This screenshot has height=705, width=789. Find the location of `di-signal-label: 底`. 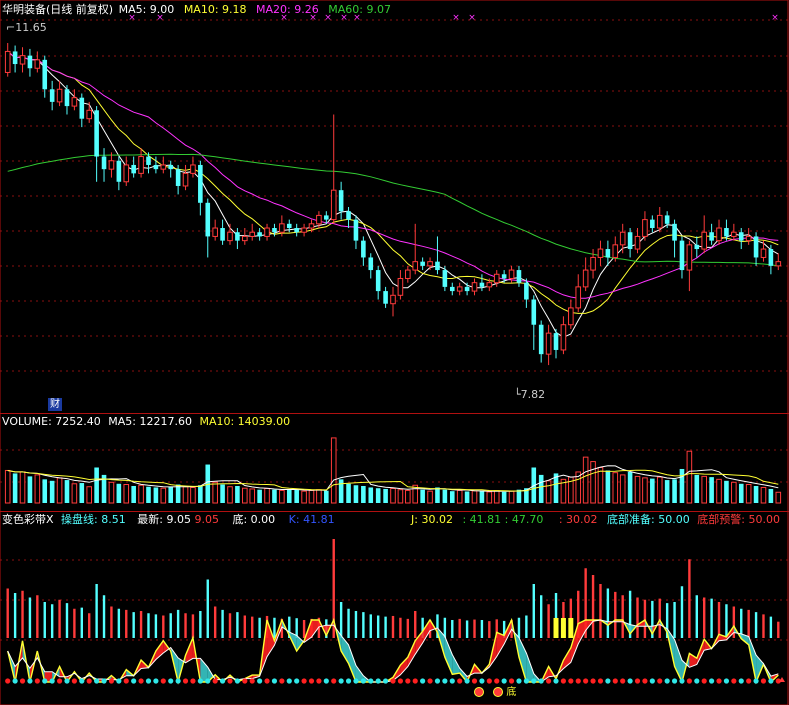

di-signal-label: 底 is located at coordinates (495, 692).